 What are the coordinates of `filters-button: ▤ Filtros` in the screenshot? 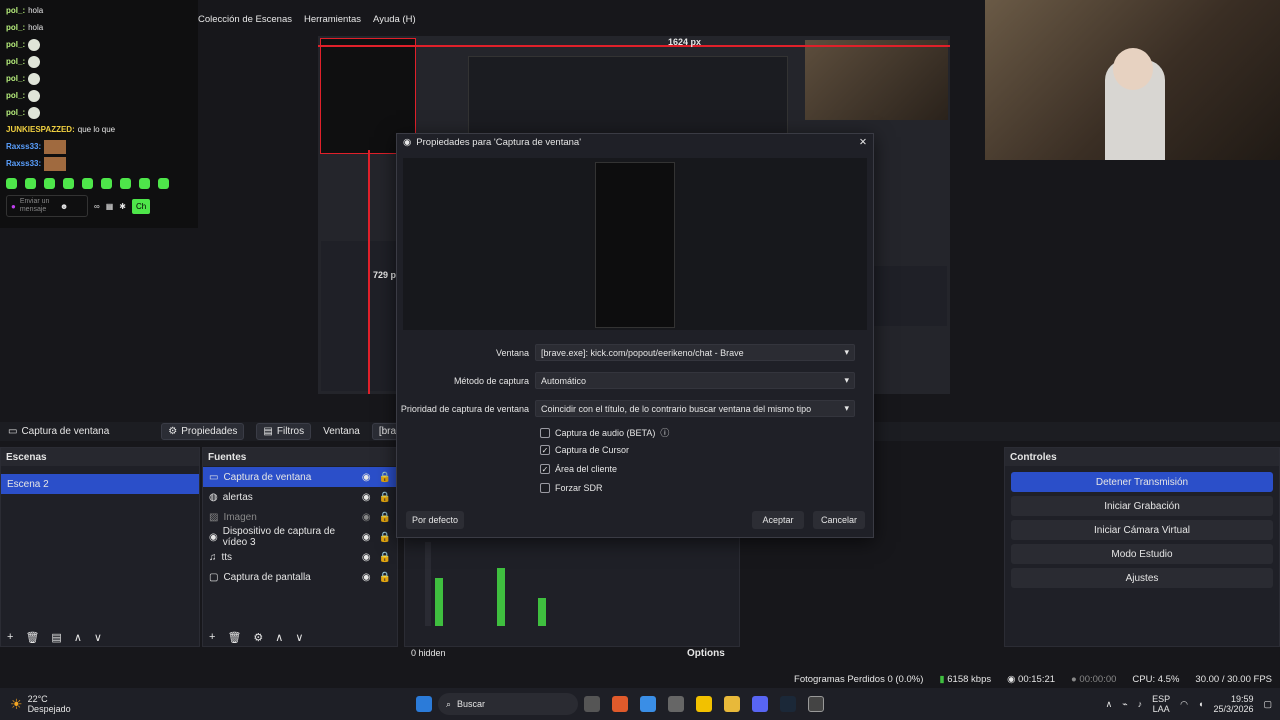 It's located at (284, 431).